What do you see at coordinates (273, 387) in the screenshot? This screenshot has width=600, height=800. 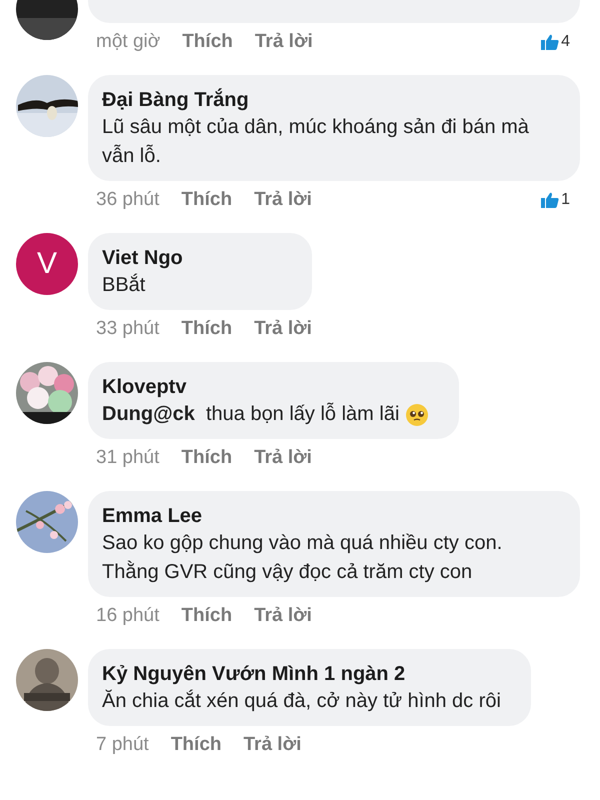 I see `author-name: Kloveptv` at bounding box center [273, 387].